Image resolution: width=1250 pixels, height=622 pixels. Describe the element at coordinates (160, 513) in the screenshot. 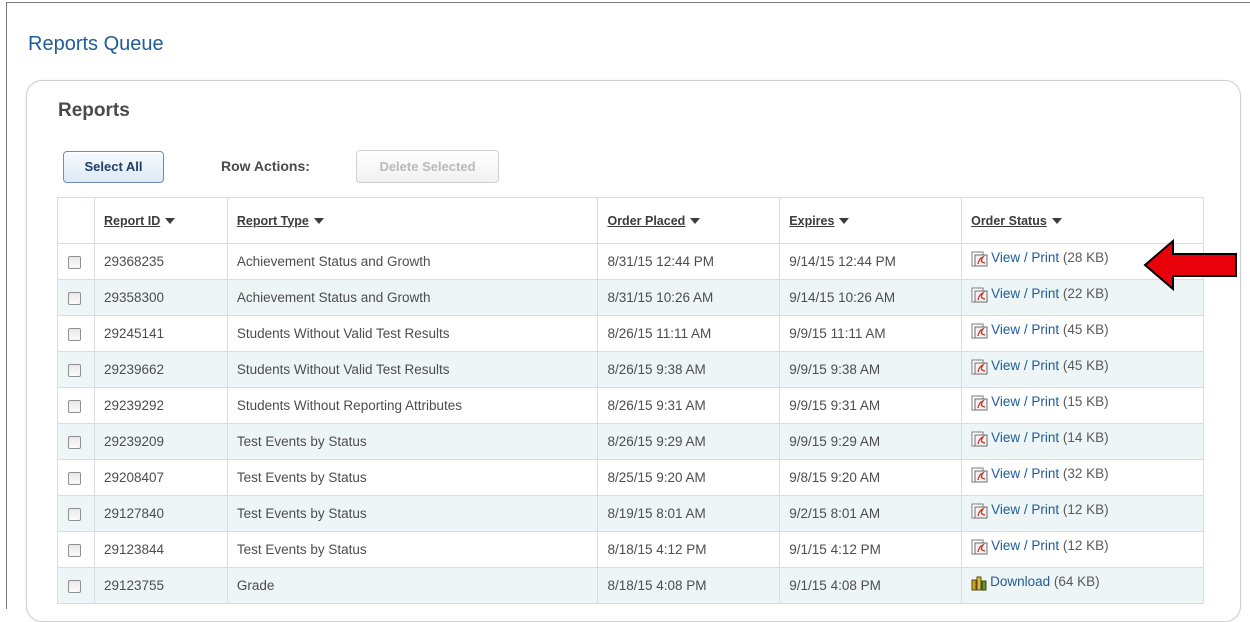

I see `report-id-cell: 29127840` at that location.